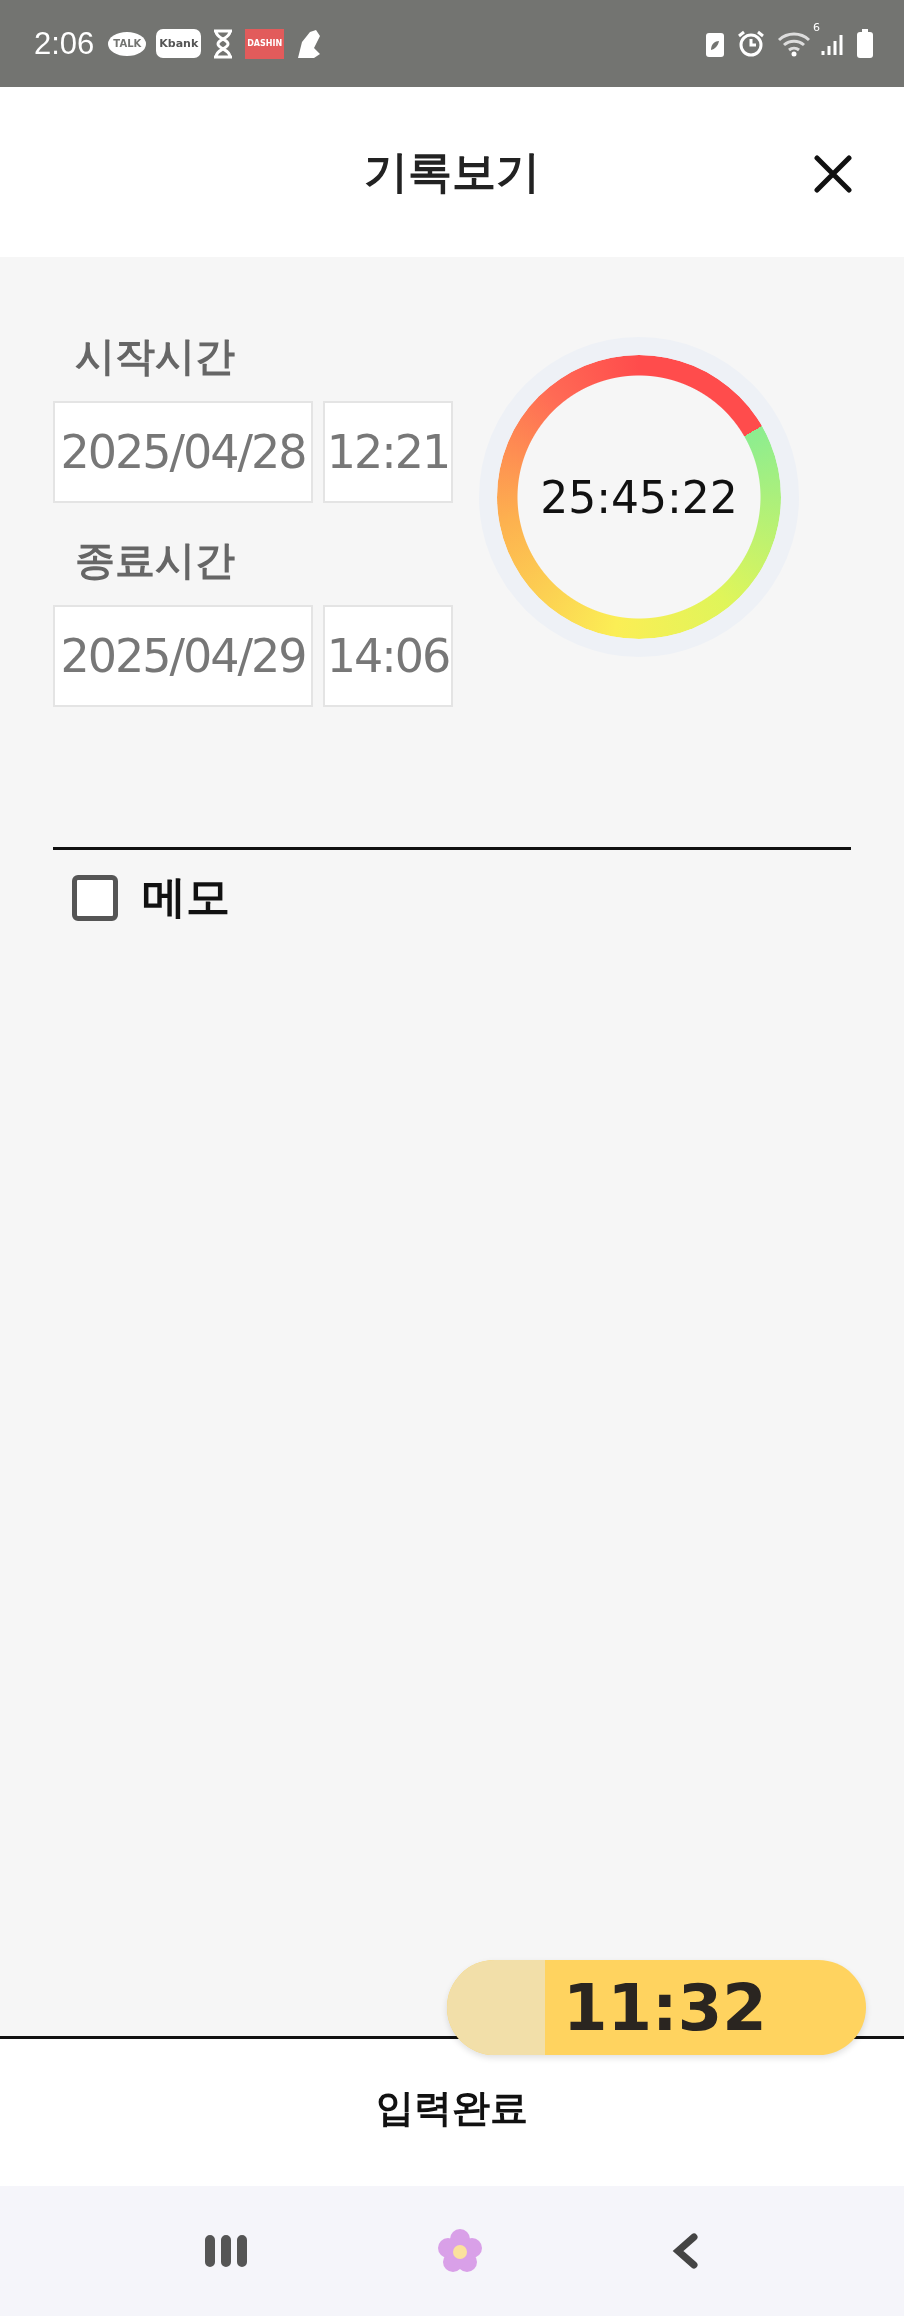 This screenshot has width=904, height=2316. Describe the element at coordinates (155, 560) in the screenshot. I see `time-label: 종료시간` at that location.